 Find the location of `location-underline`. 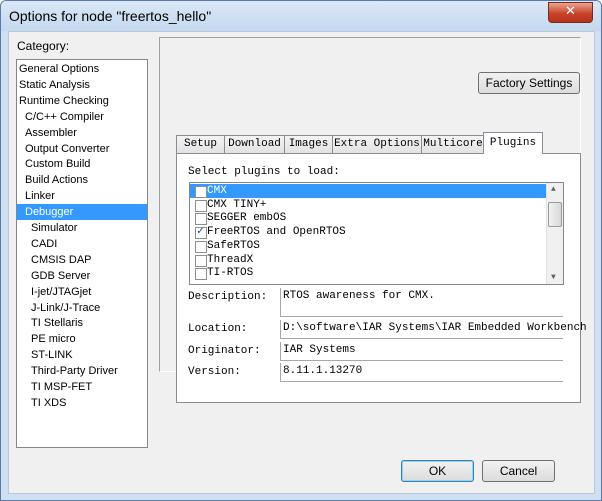

location-underline is located at coordinates (421, 338).